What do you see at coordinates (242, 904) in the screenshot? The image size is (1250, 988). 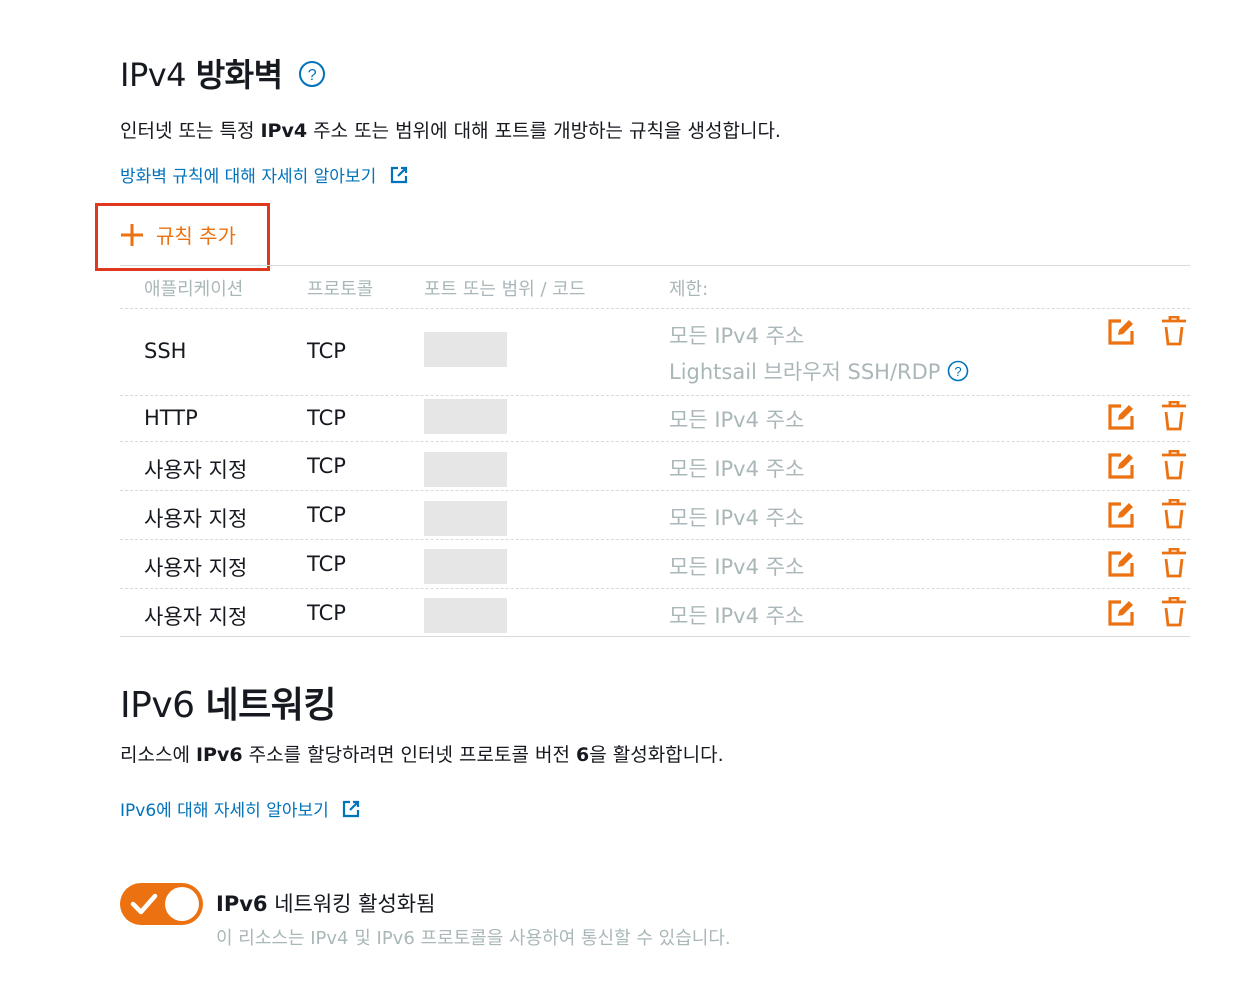 I see `toggle-label-bold: IPv6` at bounding box center [242, 904].